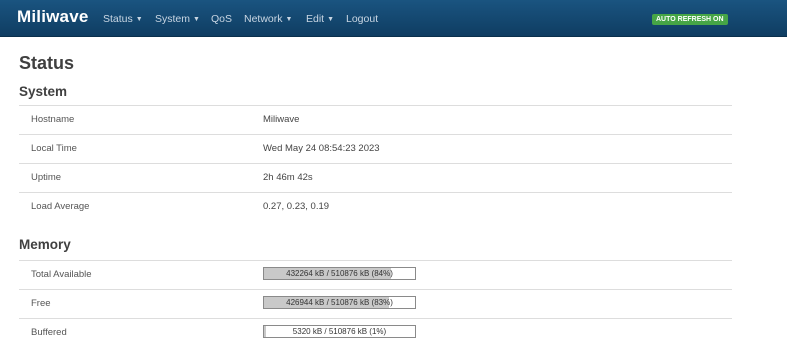 Image resolution: width=787 pixels, height=344 pixels. Describe the element at coordinates (690, 19) in the screenshot. I see `auto-refresh-badge: AUTO REFRESH ON` at that location.